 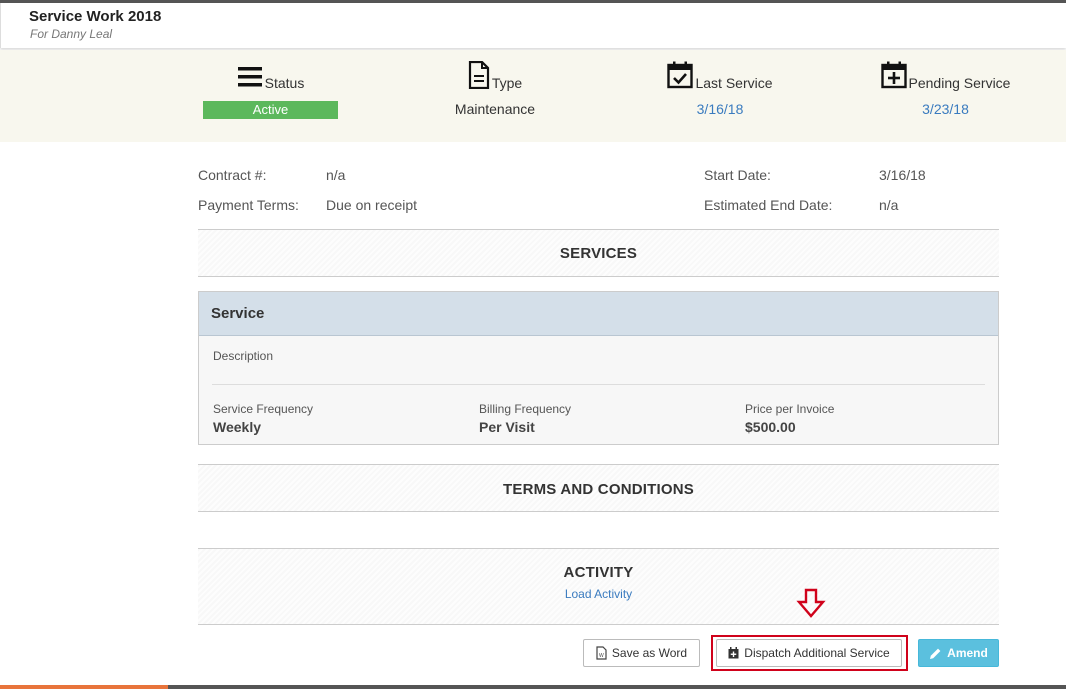 I want to click on status-badge: Active, so click(x=270, y=110).